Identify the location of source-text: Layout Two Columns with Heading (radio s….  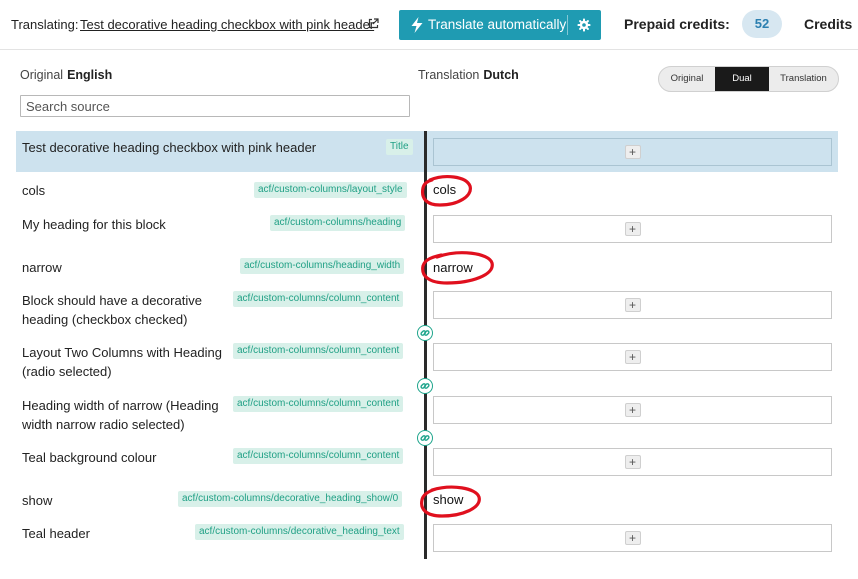
(122, 362).